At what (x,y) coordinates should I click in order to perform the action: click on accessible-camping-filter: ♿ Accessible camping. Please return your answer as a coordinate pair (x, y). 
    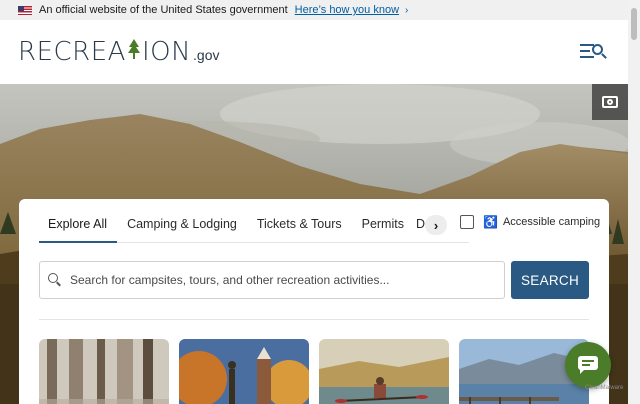
    Looking at the image, I should click on (530, 222).